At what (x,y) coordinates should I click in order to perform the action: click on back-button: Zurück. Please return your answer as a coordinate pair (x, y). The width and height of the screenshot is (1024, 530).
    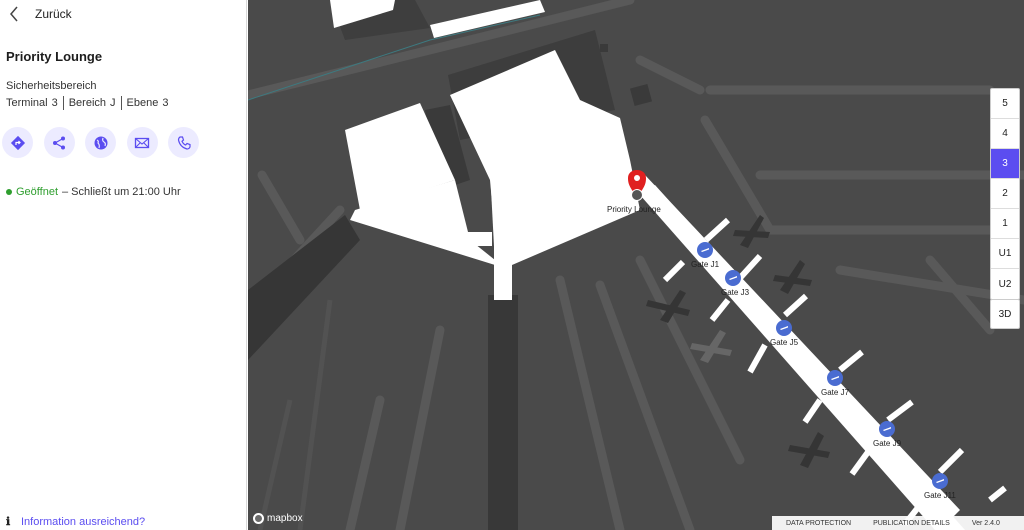
    Looking at the image, I should click on (40, 14).